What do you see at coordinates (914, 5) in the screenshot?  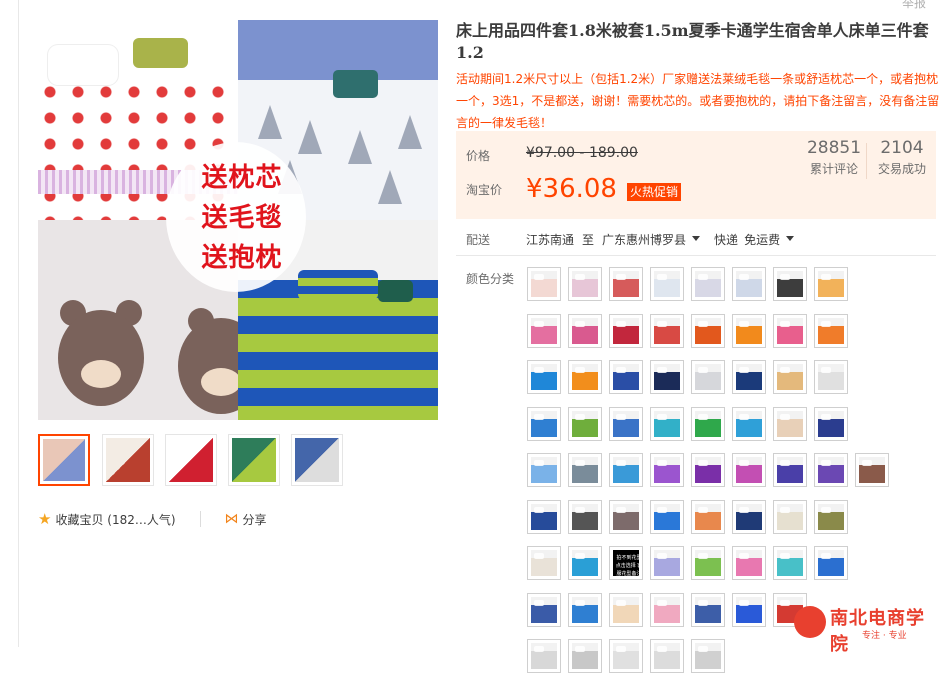 I see `report-link: 举报` at bounding box center [914, 5].